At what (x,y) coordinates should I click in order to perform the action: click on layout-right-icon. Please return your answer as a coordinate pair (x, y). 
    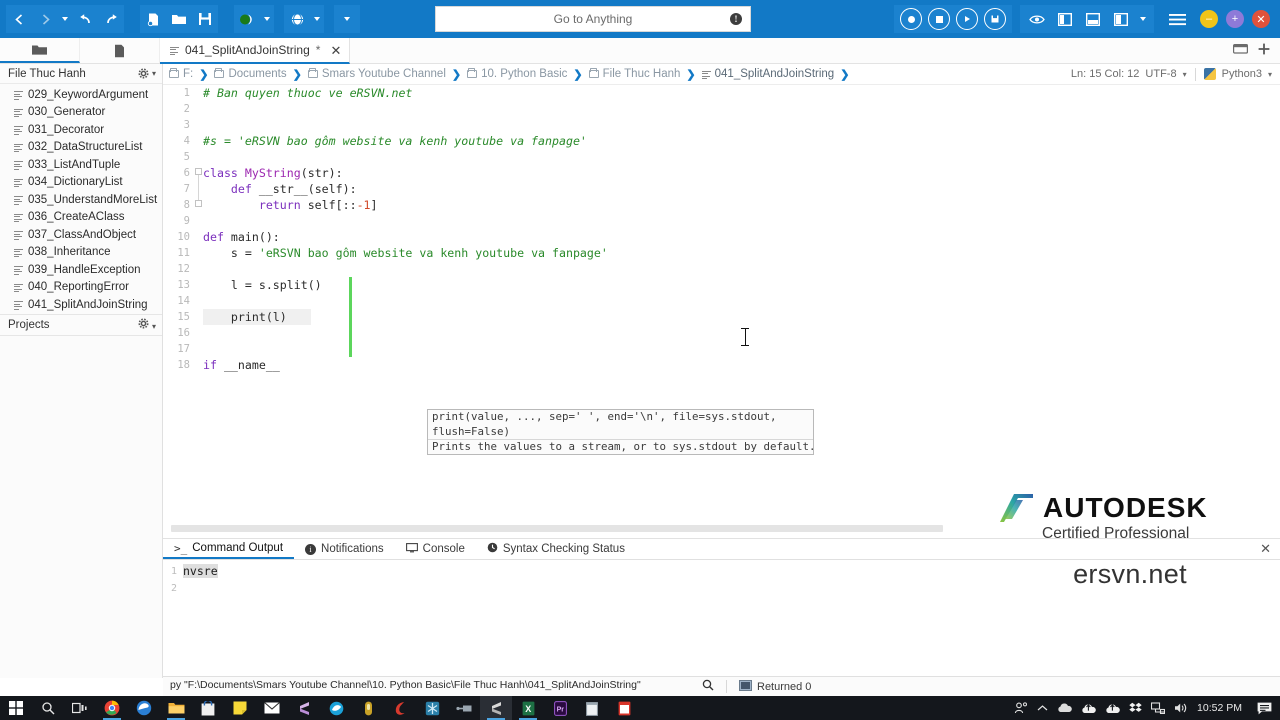
    Looking at the image, I should click on (1121, 19).